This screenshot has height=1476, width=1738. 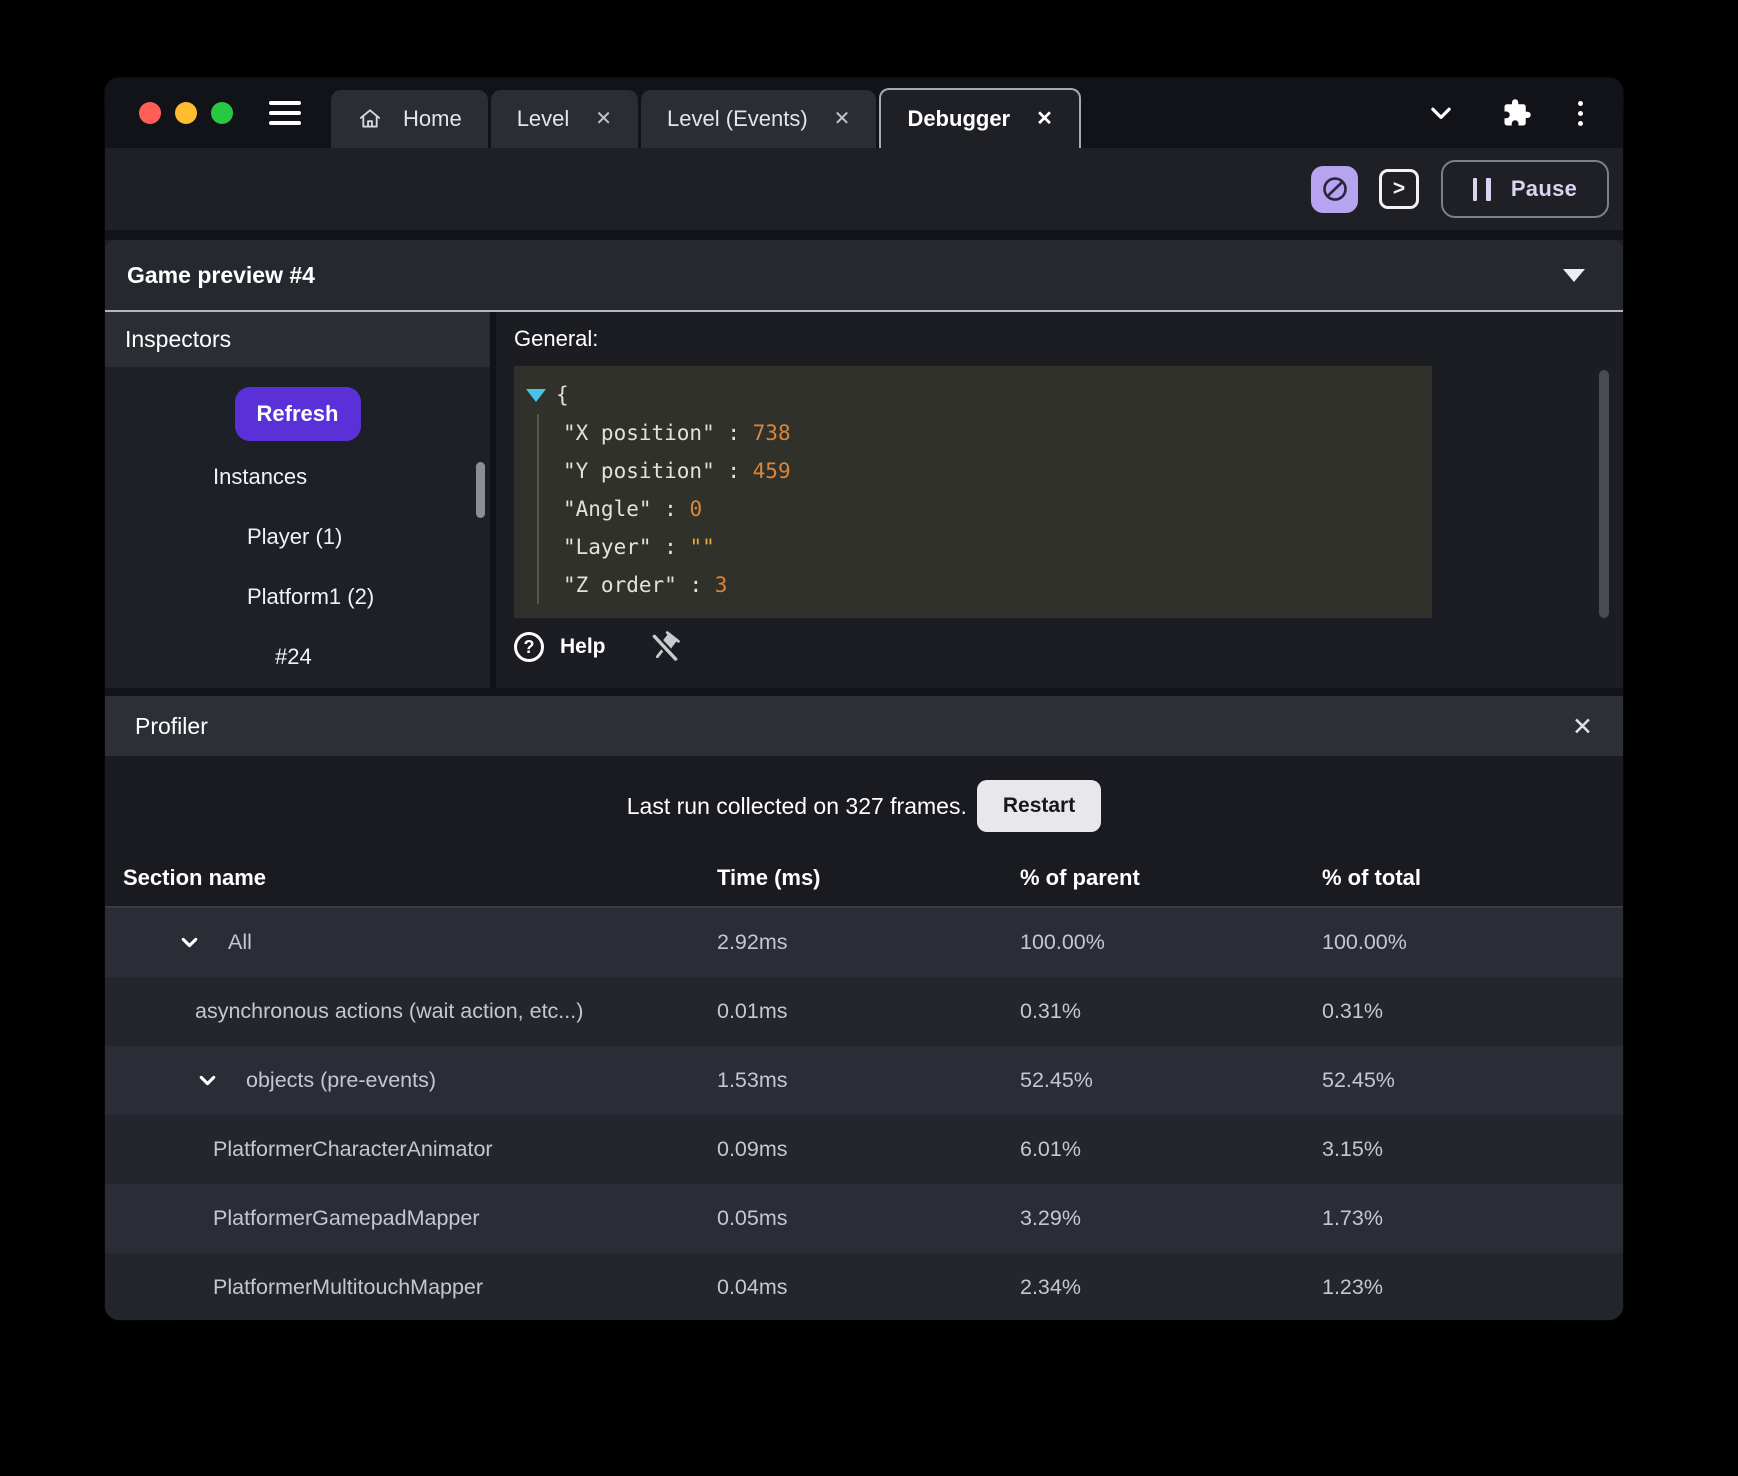 What do you see at coordinates (980, 118) in the screenshot?
I see `tab: Debugger ✕` at bounding box center [980, 118].